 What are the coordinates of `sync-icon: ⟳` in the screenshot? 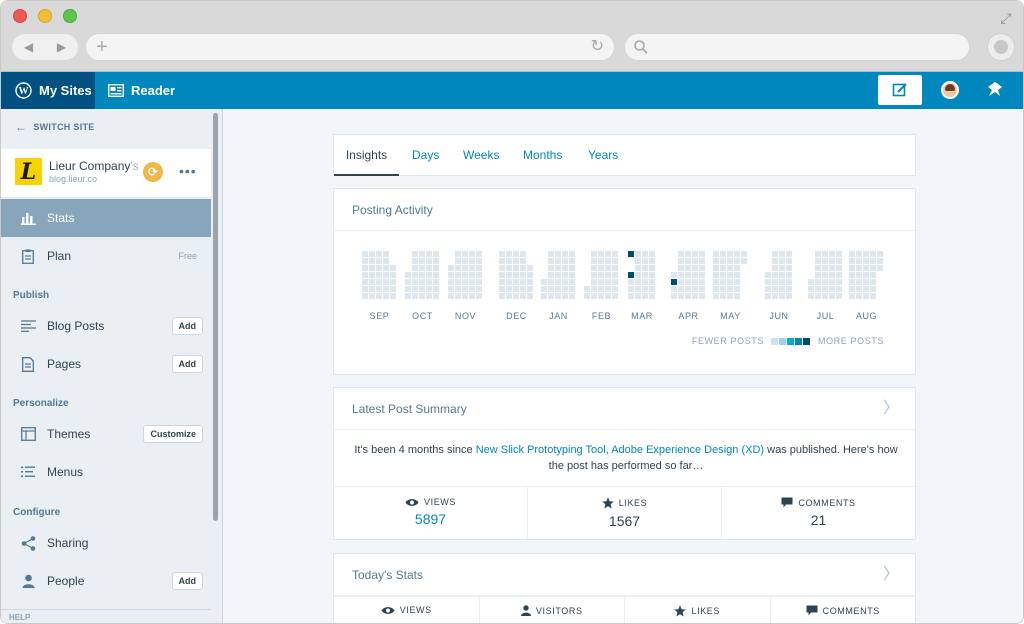 It's located at (153, 172).